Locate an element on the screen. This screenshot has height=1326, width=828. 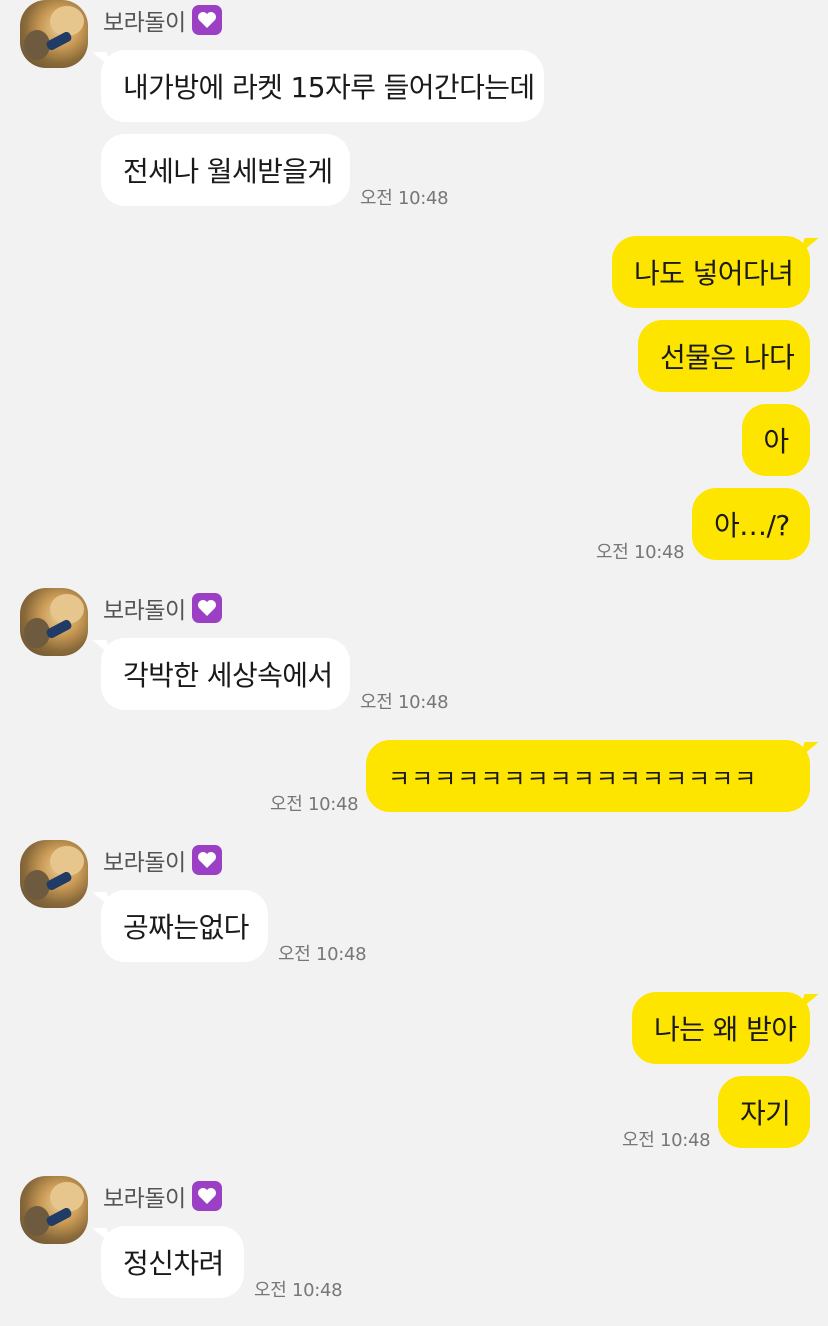
message-bubble-incoming: 내가방에 라켓 15자루 들어간다는데 is located at coordinates (322, 86).